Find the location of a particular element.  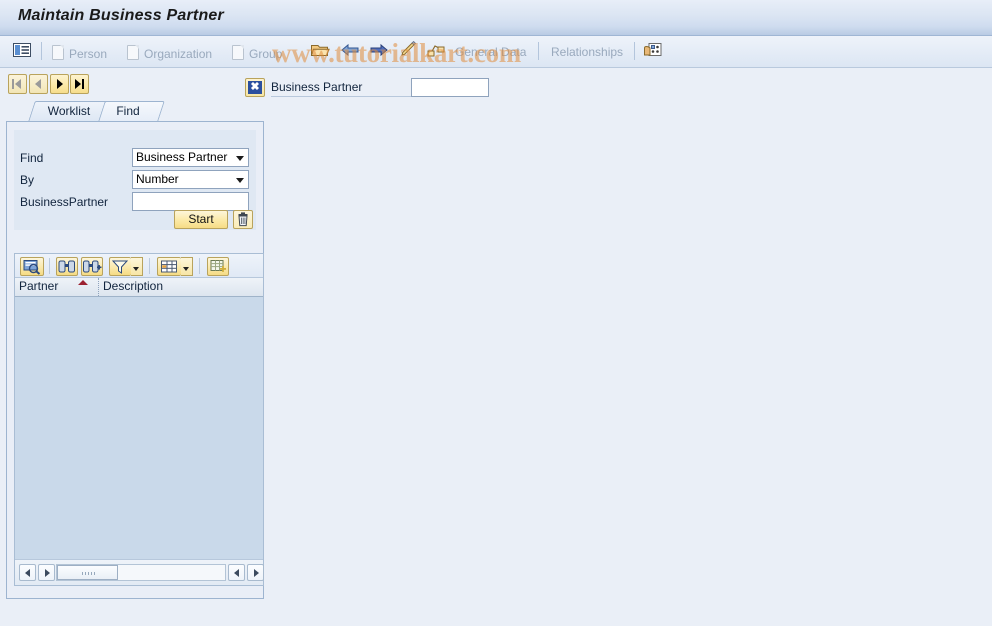

arrow-right-icon is located at coordinates (380, 51).